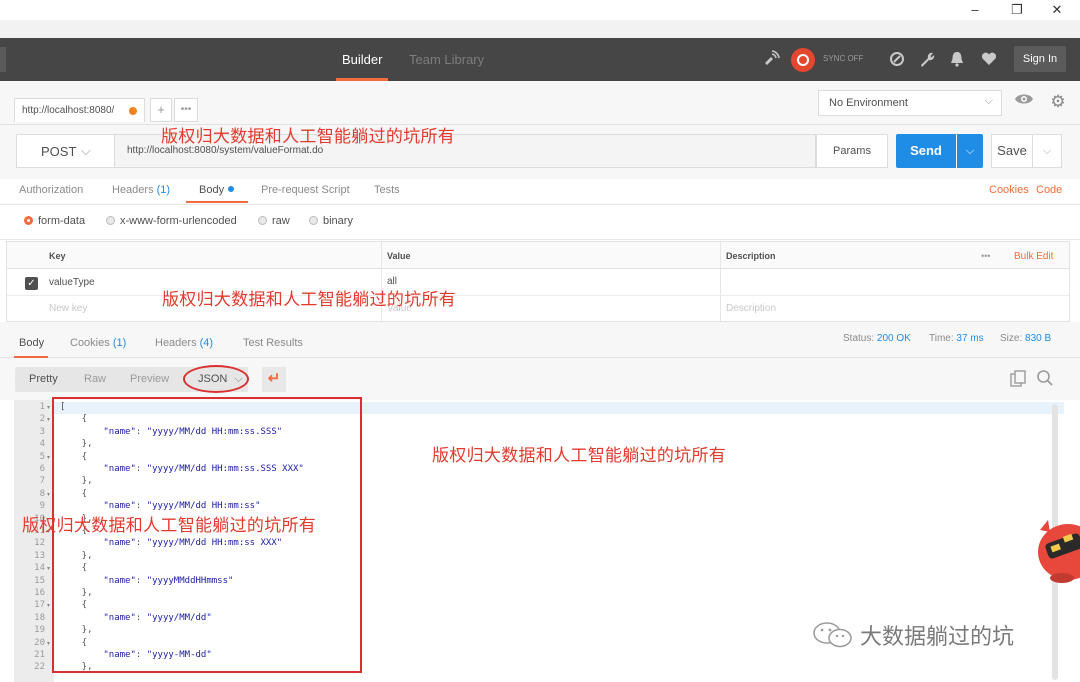 The height and width of the screenshot is (682, 1080). Describe the element at coordinates (1018, 379) in the screenshot. I see `copy-icon` at that location.